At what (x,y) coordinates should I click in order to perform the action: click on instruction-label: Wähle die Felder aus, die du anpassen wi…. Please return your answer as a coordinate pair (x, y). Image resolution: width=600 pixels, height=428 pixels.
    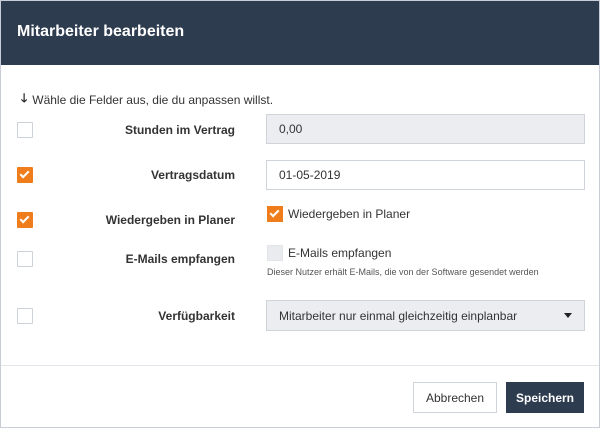
    Looking at the image, I should click on (153, 99).